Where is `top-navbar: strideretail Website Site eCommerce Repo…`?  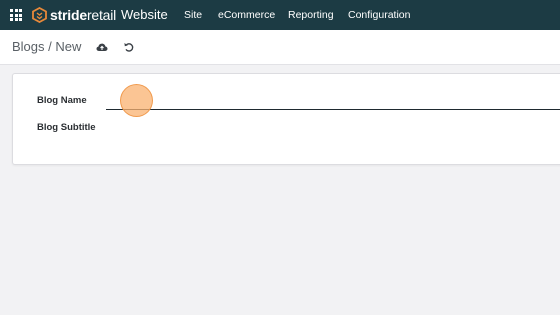
top-navbar: strideretail Website Site eCommerce Repo… is located at coordinates (280, 15).